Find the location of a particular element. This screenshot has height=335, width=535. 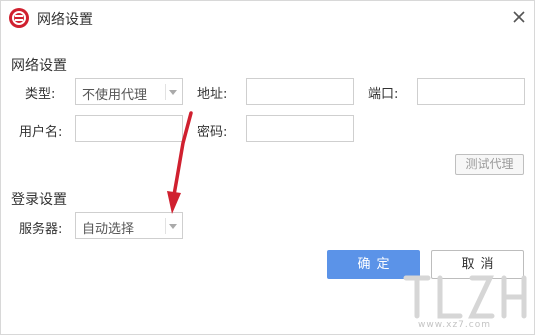

watermark-url: www.xz7.com is located at coordinates (454, 325).